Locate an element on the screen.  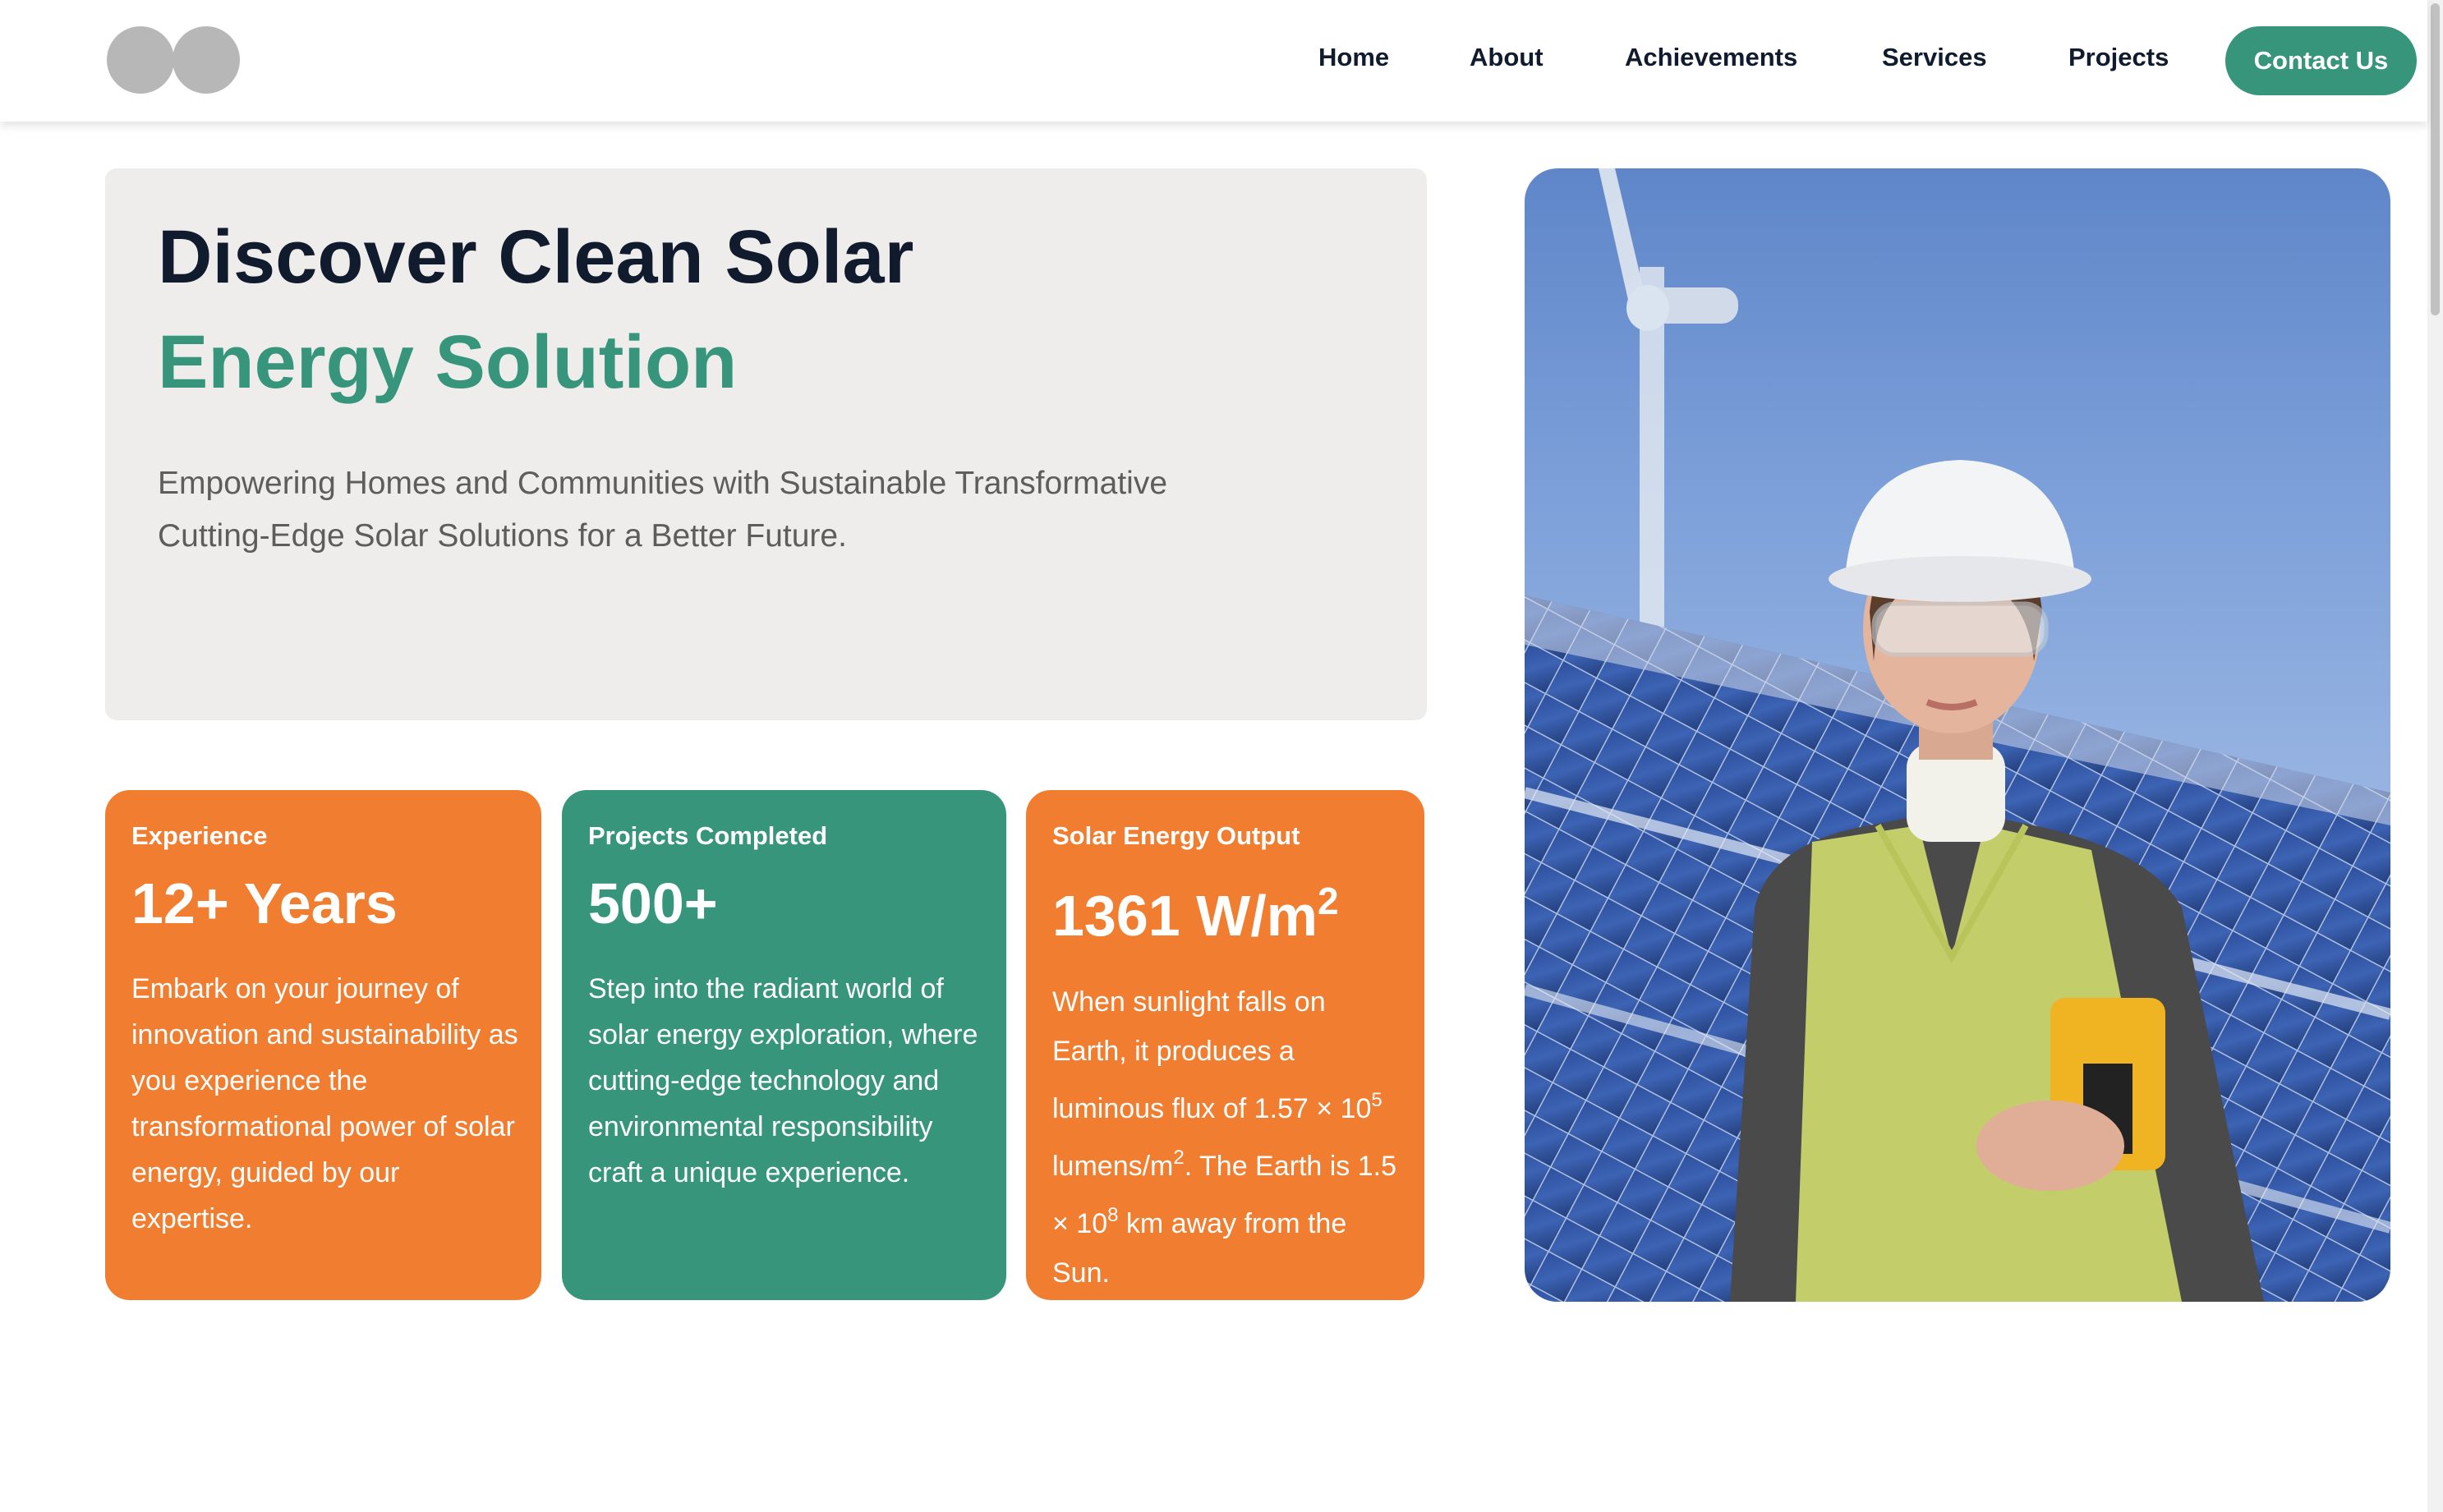
nav-projects-link: Projects is located at coordinates (2118, 58).